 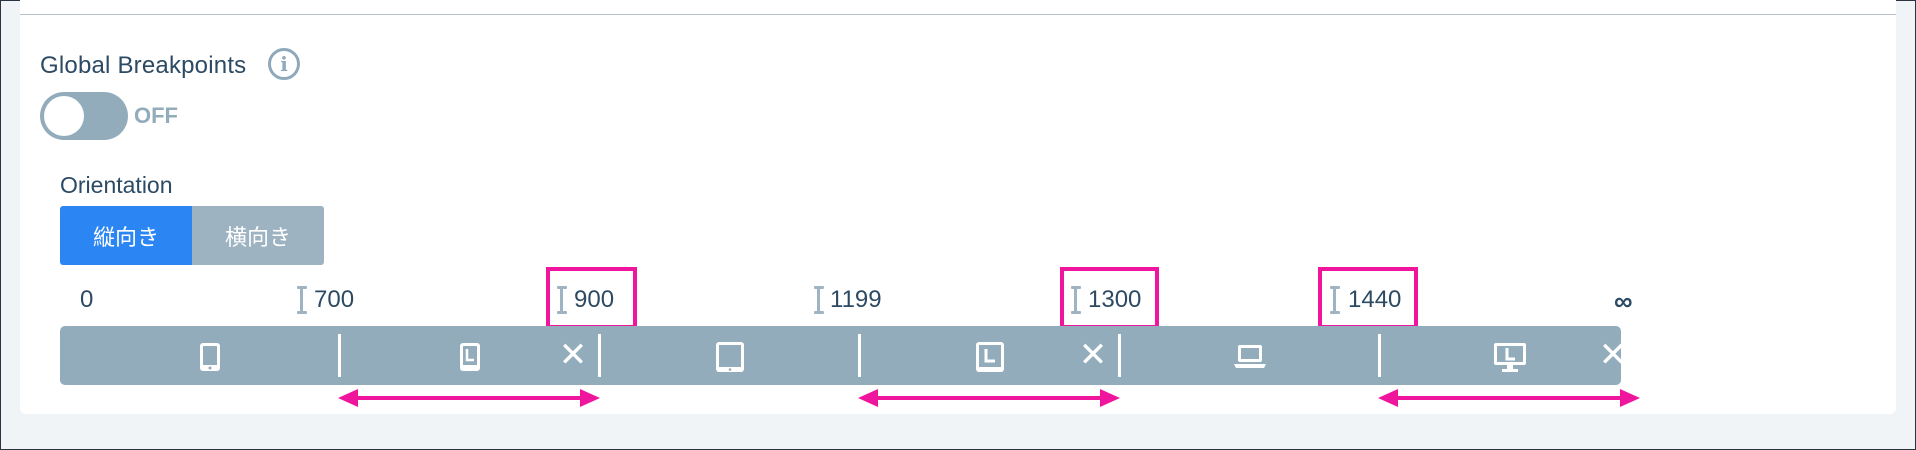 What do you see at coordinates (990, 357) in the screenshot?
I see `tablet-landscape-icon` at bounding box center [990, 357].